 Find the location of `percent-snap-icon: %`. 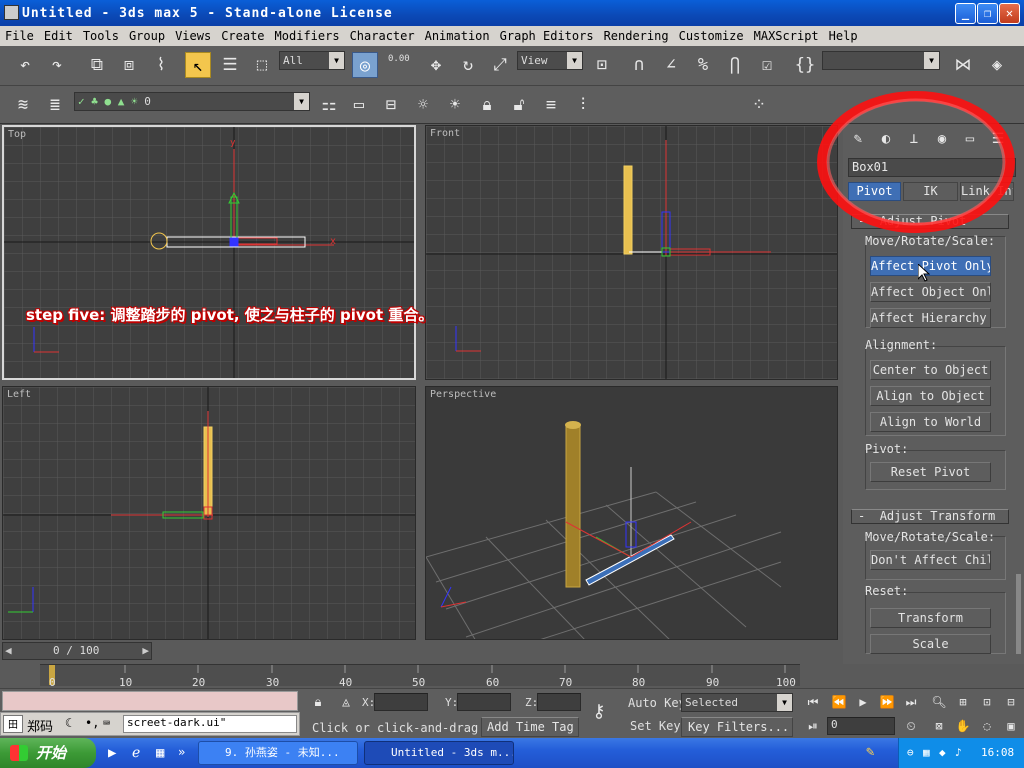

percent-snap-icon: % is located at coordinates (703, 65).